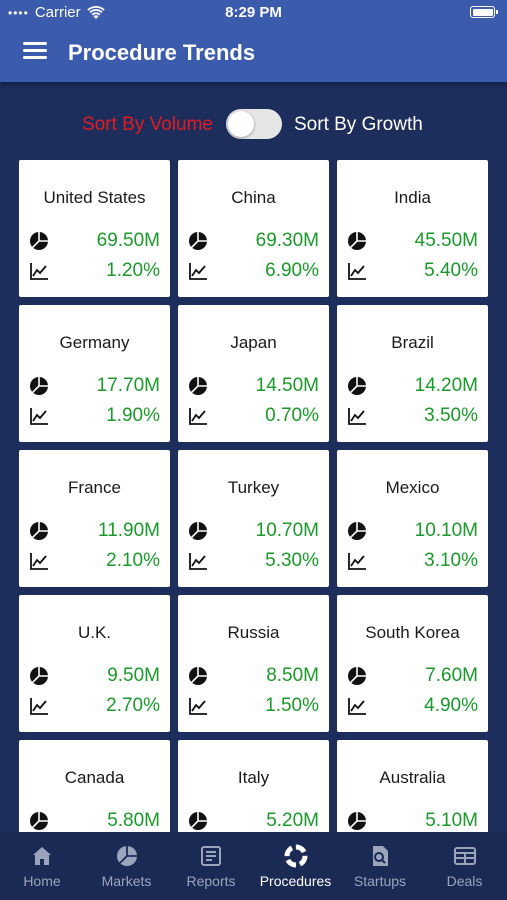 This screenshot has width=507, height=900. I want to click on tab-label: Home, so click(42, 881).